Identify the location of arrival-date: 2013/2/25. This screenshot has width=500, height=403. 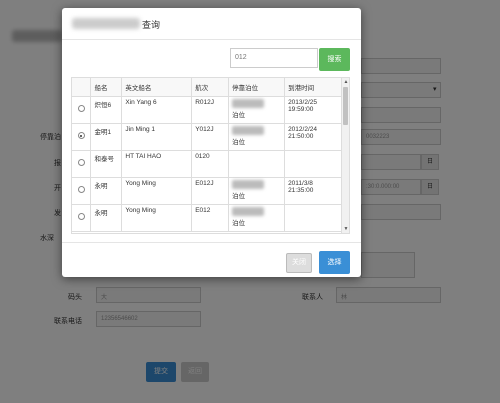
(302, 102).